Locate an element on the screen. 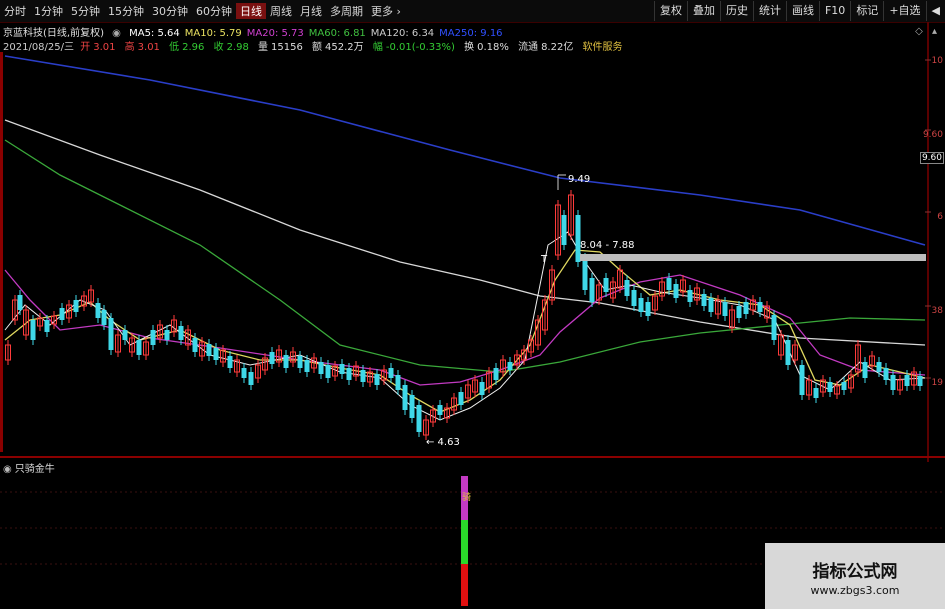 The image size is (945, 609). panel-separator is located at coordinates (472, 457).